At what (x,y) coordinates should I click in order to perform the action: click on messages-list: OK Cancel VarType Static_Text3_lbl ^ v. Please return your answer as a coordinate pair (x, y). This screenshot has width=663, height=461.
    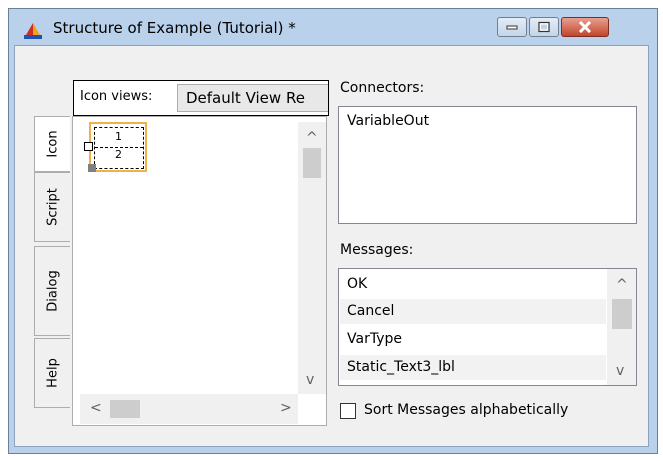
    Looking at the image, I should click on (487, 327).